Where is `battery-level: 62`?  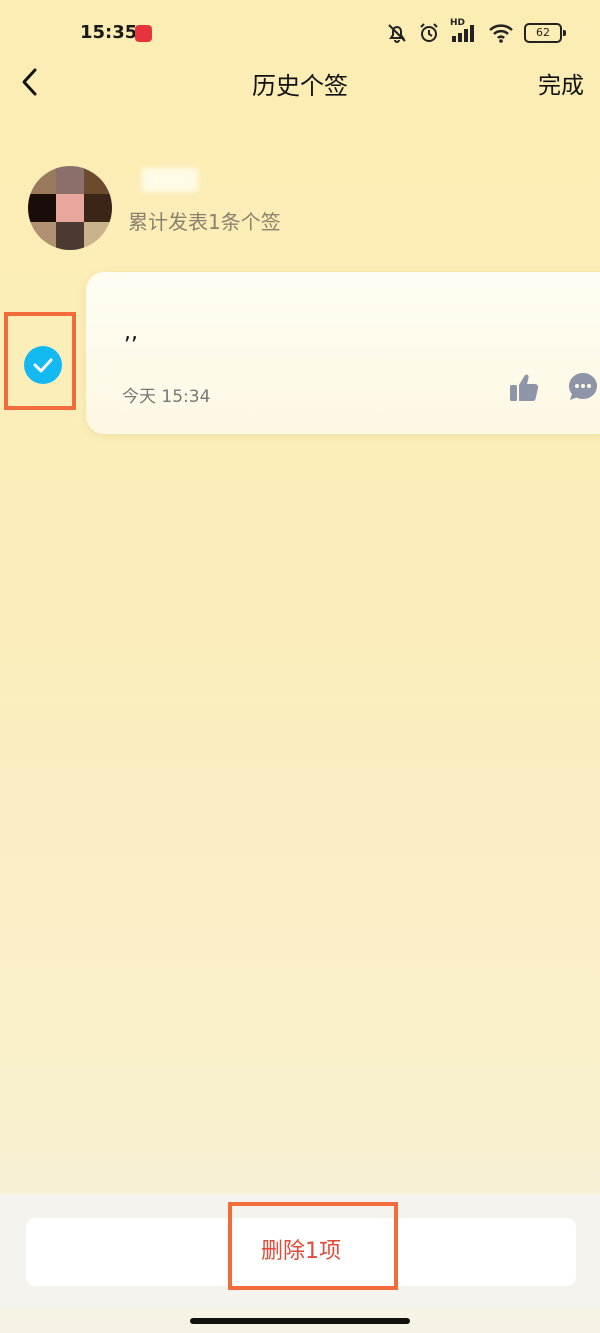
battery-level: 62 is located at coordinates (543, 32).